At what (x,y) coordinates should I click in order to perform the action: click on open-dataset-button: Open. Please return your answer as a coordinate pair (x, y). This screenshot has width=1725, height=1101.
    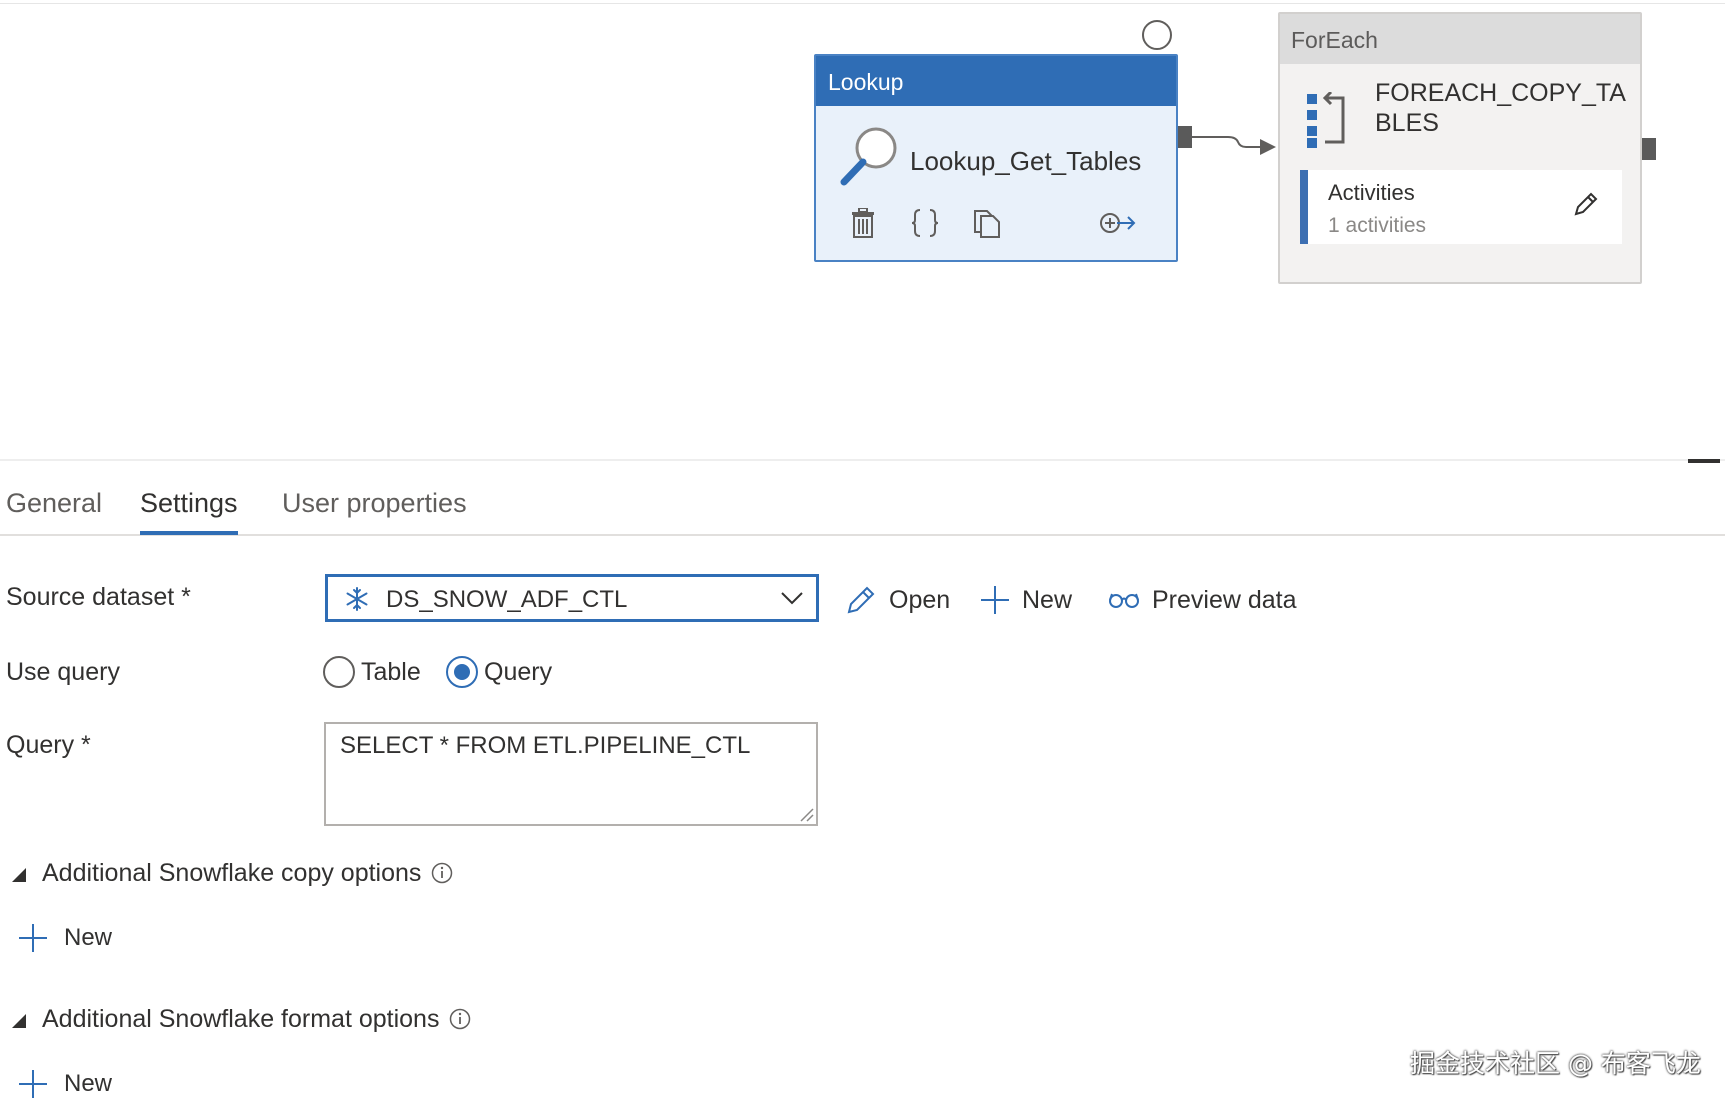
    Looking at the image, I should click on (897, 600).